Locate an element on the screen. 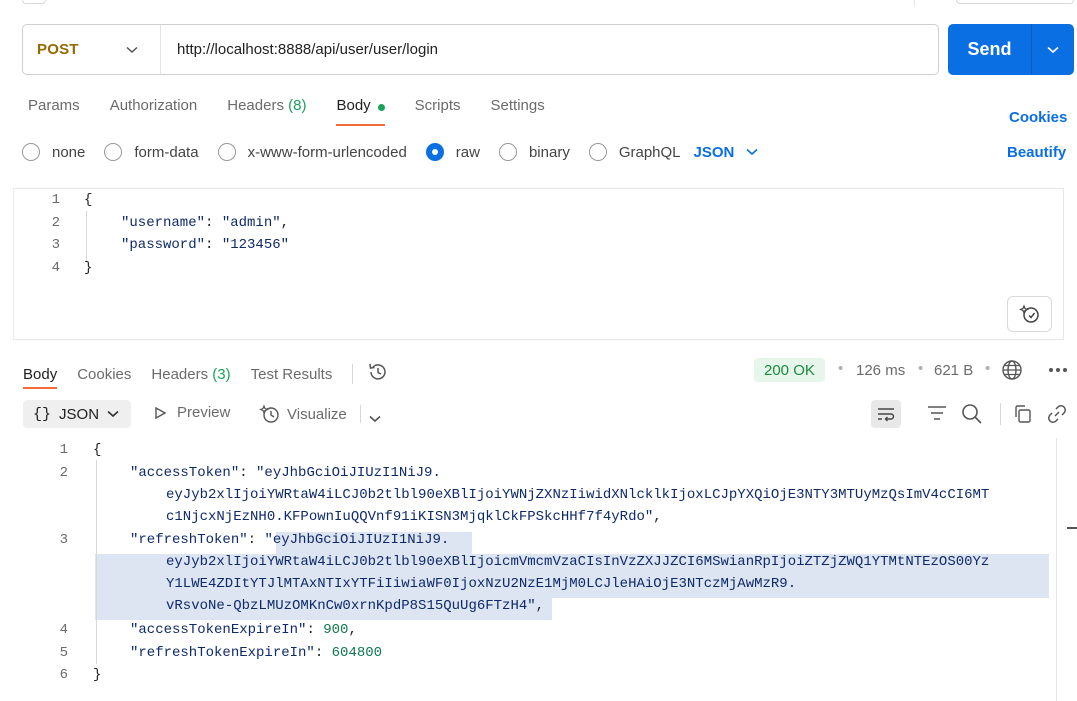 The image size is (1077, 701). network-info-button is located at coordinates (1012, 371).